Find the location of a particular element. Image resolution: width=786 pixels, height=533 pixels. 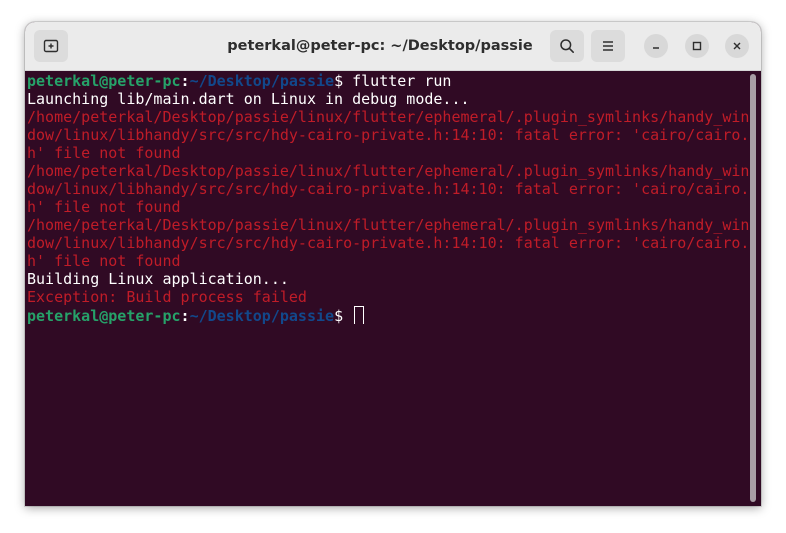

search-button is located at coordinates (567, 46).